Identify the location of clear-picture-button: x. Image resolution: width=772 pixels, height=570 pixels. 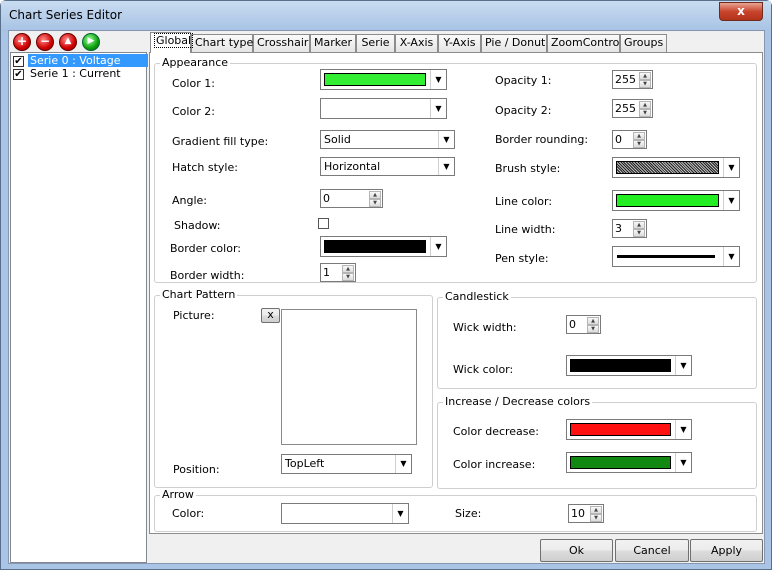
(270, 315).